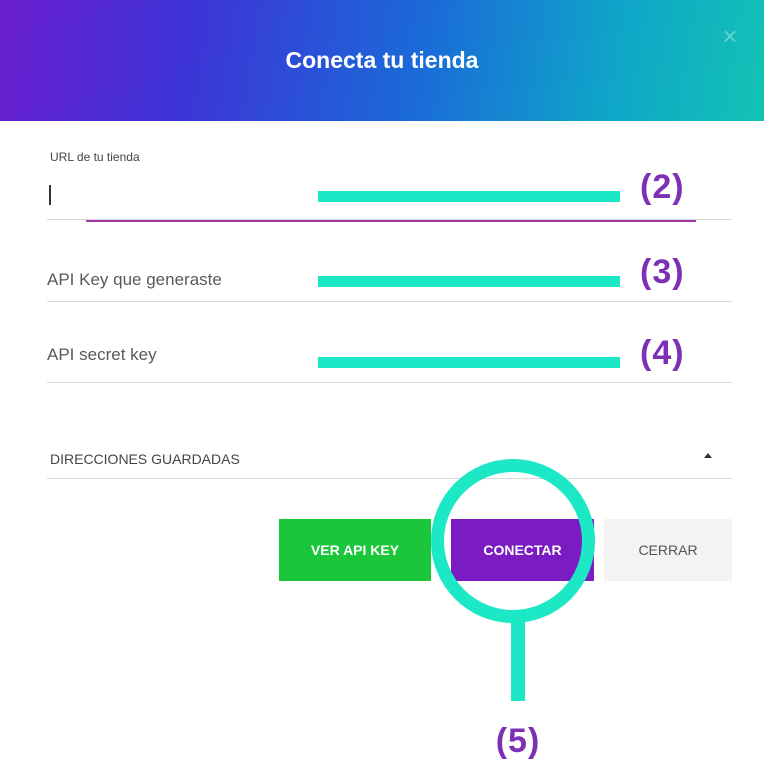  I want to click on annotation-label-4: (4), so click(662, 353).